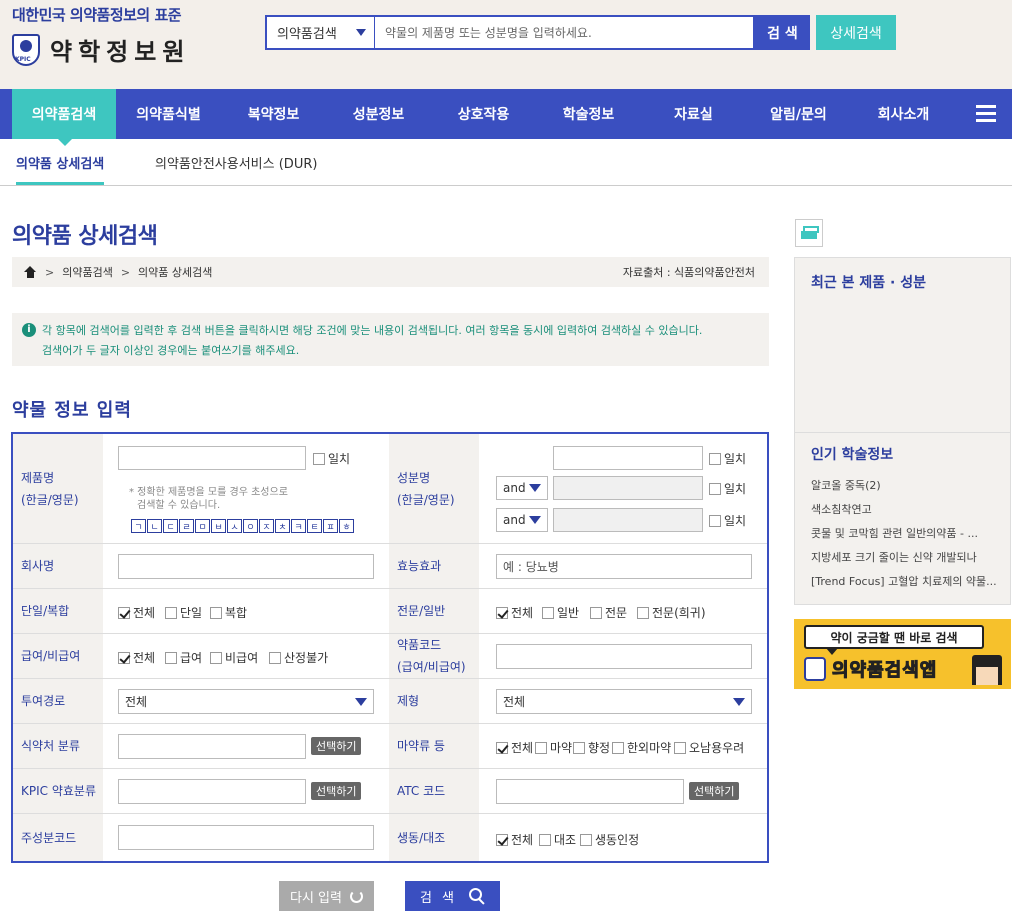 This screenshot has width=1012, height=919. Describe the element at coordinates (218, 526) in the screenshot. I see `jamo-button: ㅂ` at that location.